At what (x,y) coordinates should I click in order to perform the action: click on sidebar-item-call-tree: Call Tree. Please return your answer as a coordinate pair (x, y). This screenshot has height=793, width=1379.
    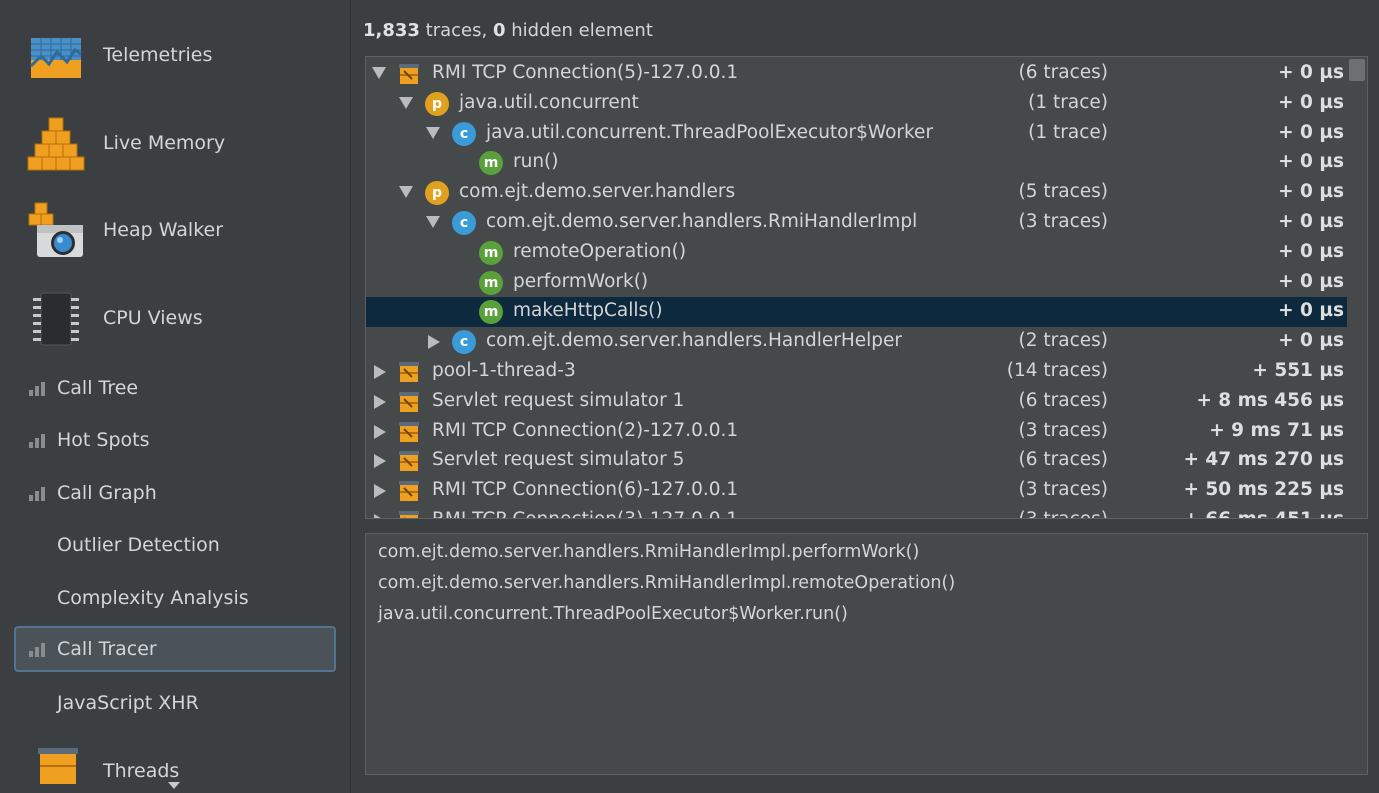
    Looking at the image, I should click on (175, 388).